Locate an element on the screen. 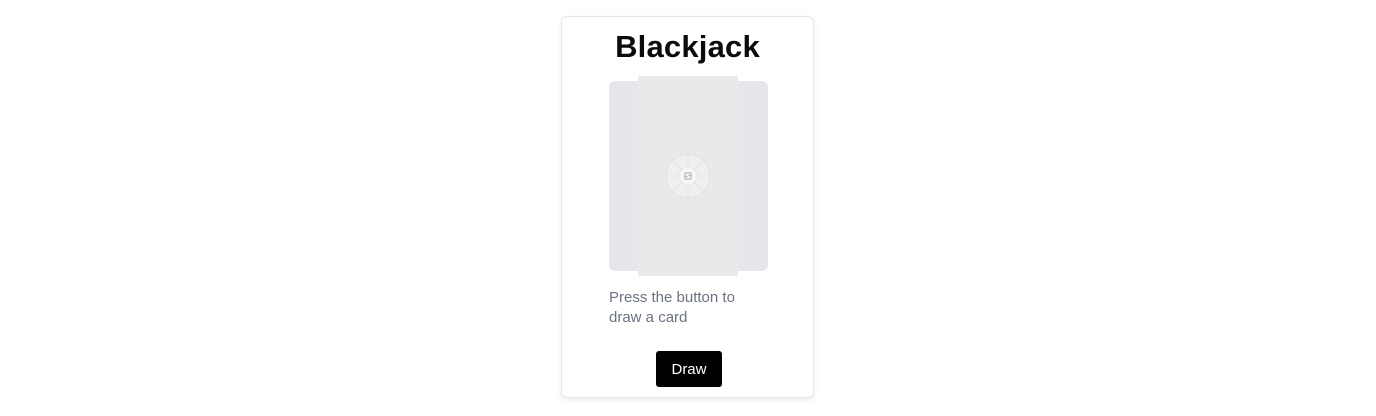 Image resolution: width=1376 pixels, height=416 pixels. card-placeholder is located at coordinates (688, 176).